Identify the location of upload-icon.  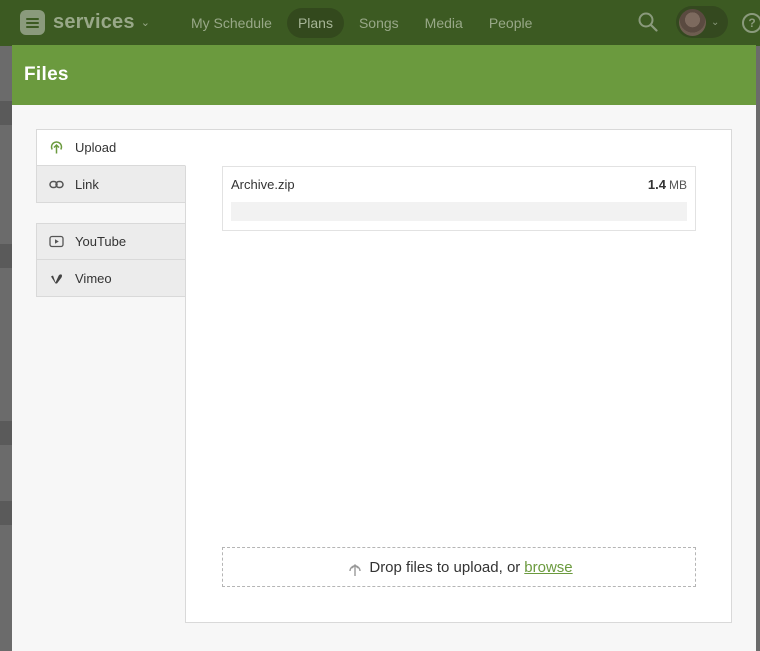
(56, 147).